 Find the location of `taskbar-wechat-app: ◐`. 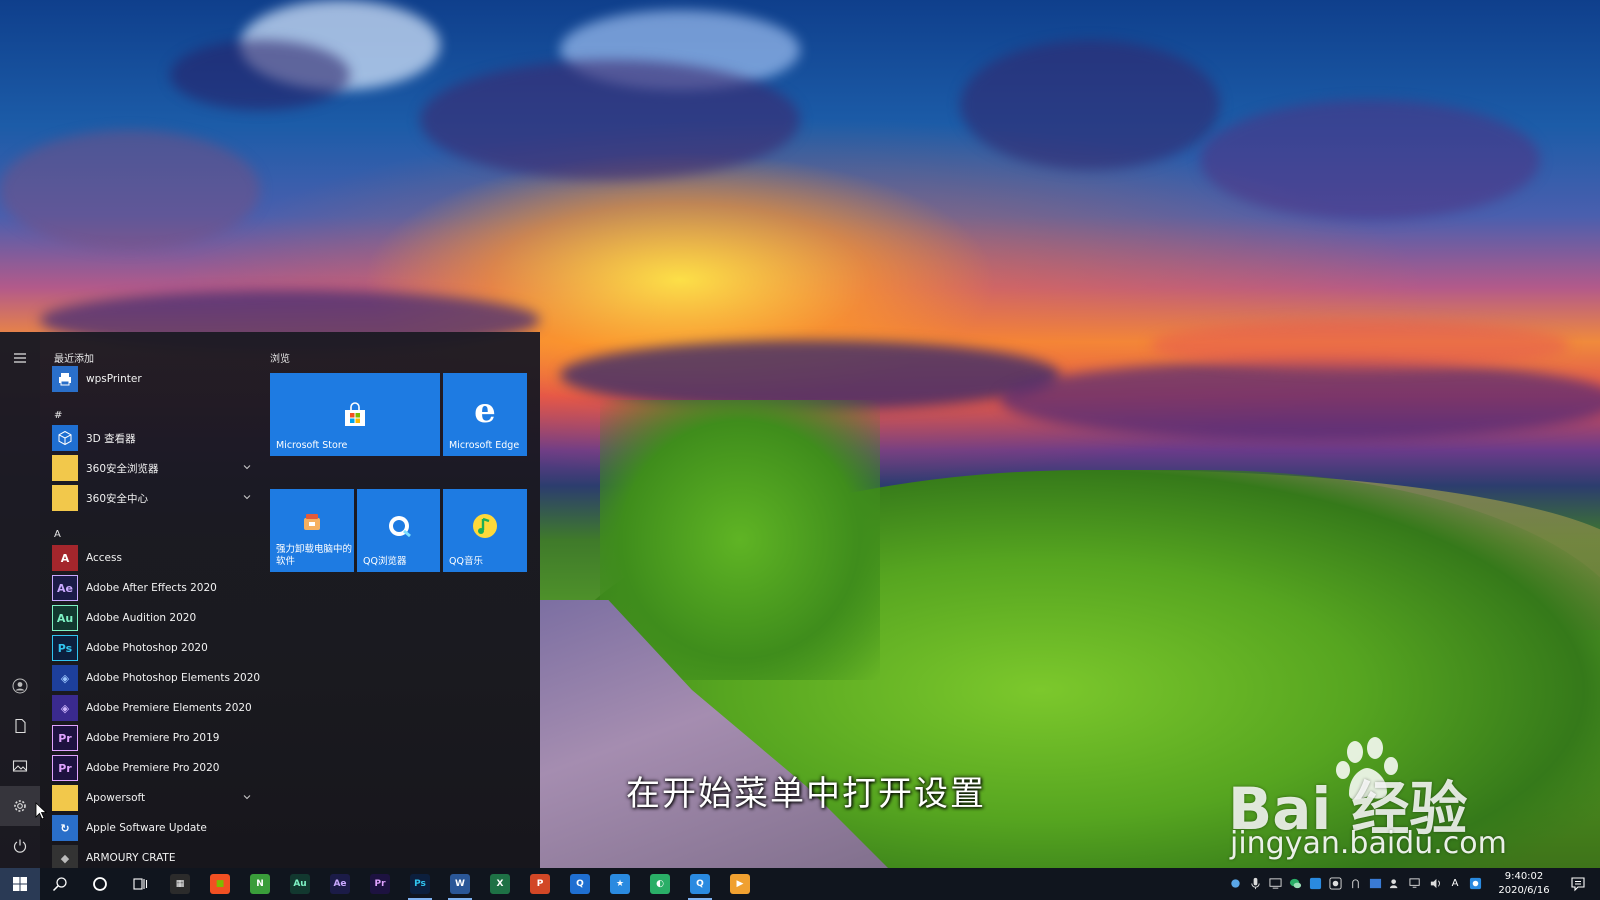

taskbar-wechat-app: ◐ is located at coordinates (660, 884).